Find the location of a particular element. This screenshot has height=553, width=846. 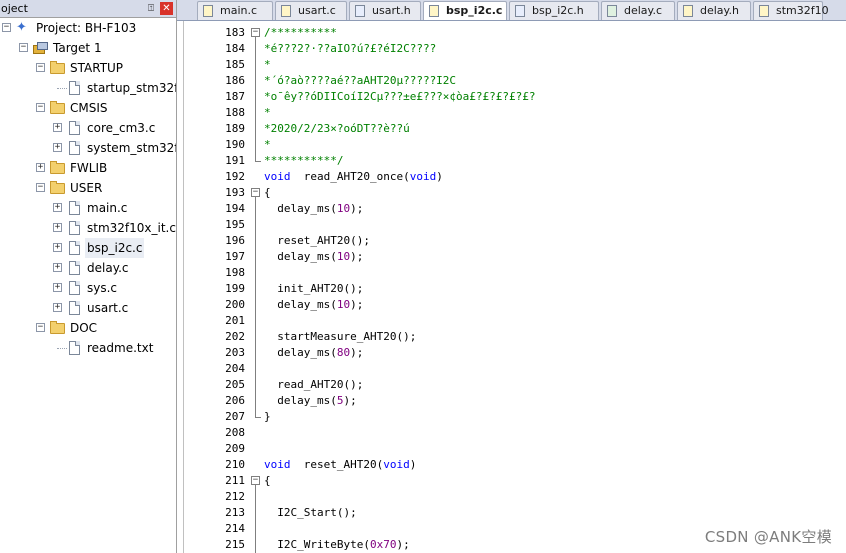

code-line: 188 * is located at coordinates (511, 113).